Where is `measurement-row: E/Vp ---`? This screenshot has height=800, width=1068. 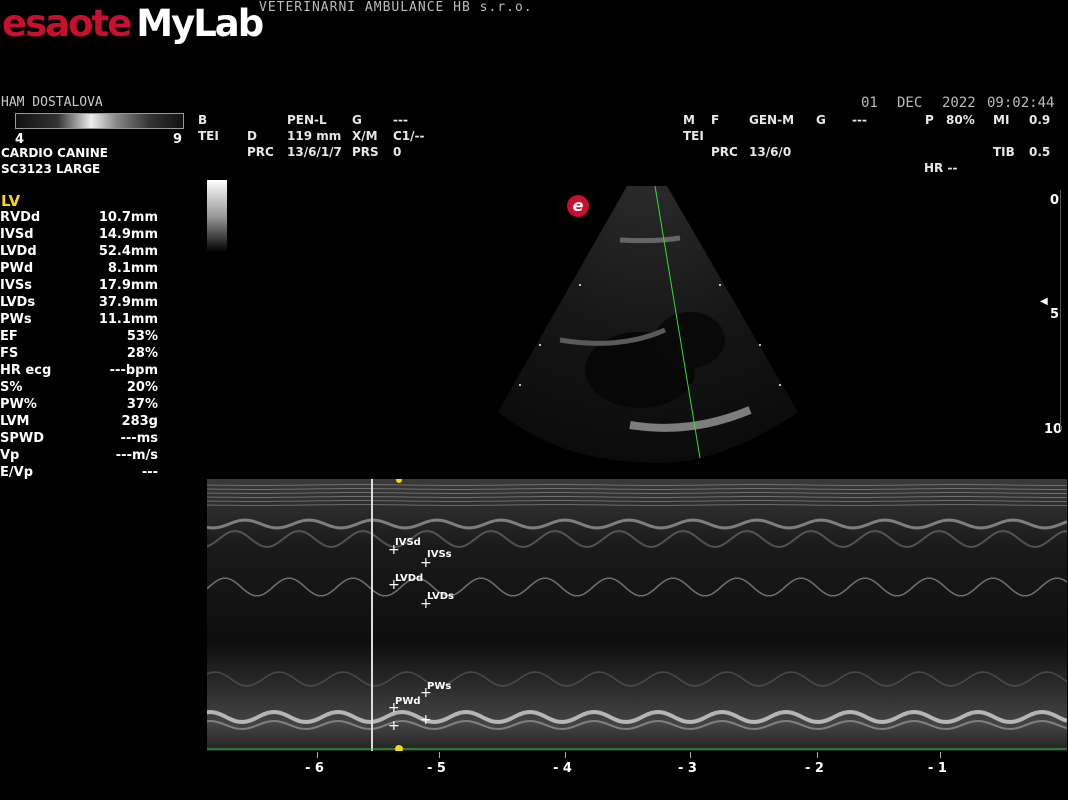 measurement-row: E/Vp --- is located at coordinates (85, 473).